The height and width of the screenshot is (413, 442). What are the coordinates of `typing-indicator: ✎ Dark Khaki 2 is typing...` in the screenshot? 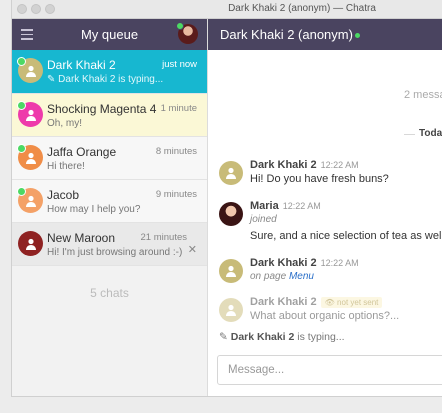 It's located at (282, 337).